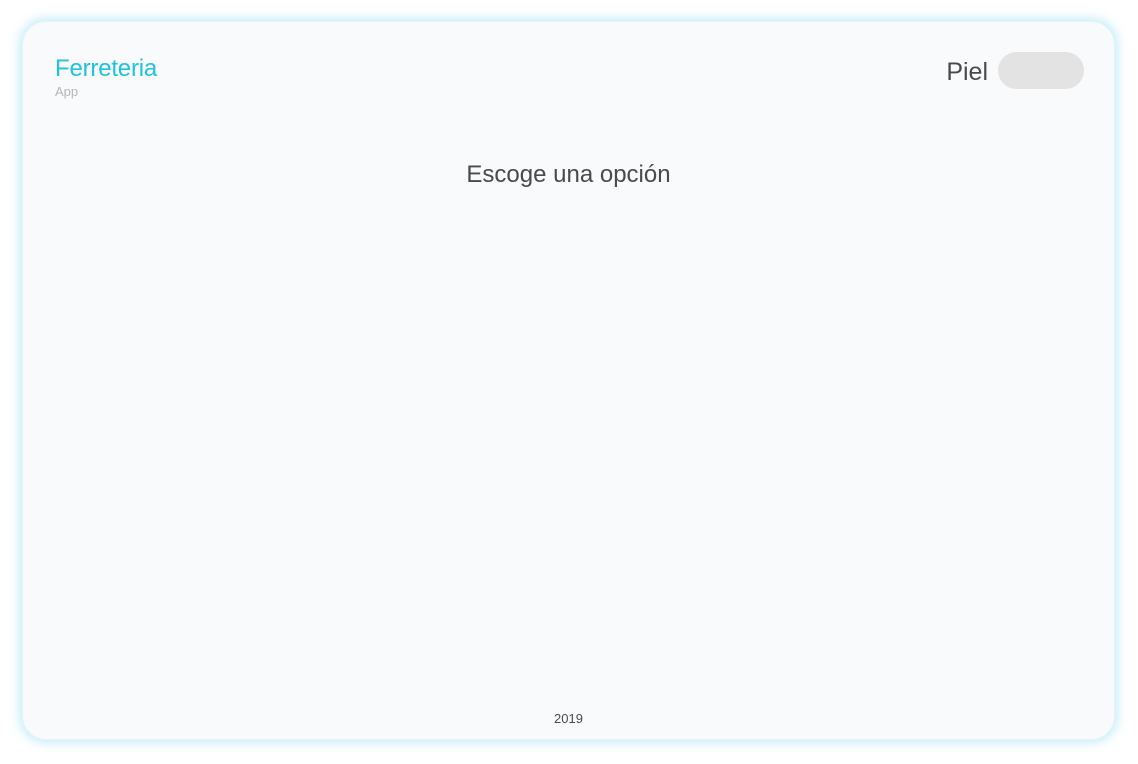 This screenshot has width=1138, height=764. I want to click on skin-label: Piel, so click(967, 72).